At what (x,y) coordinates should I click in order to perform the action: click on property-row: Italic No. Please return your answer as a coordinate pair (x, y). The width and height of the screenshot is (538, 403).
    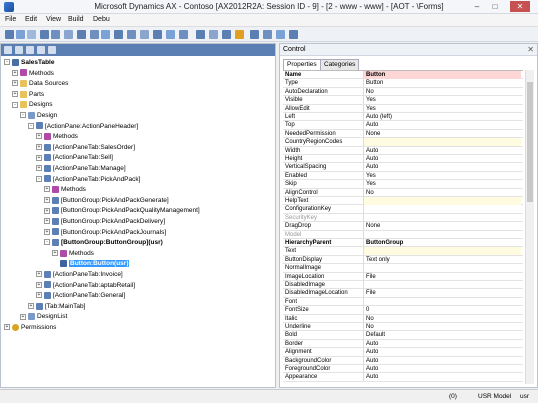
    Looking at the image, I should click on (403, 318).